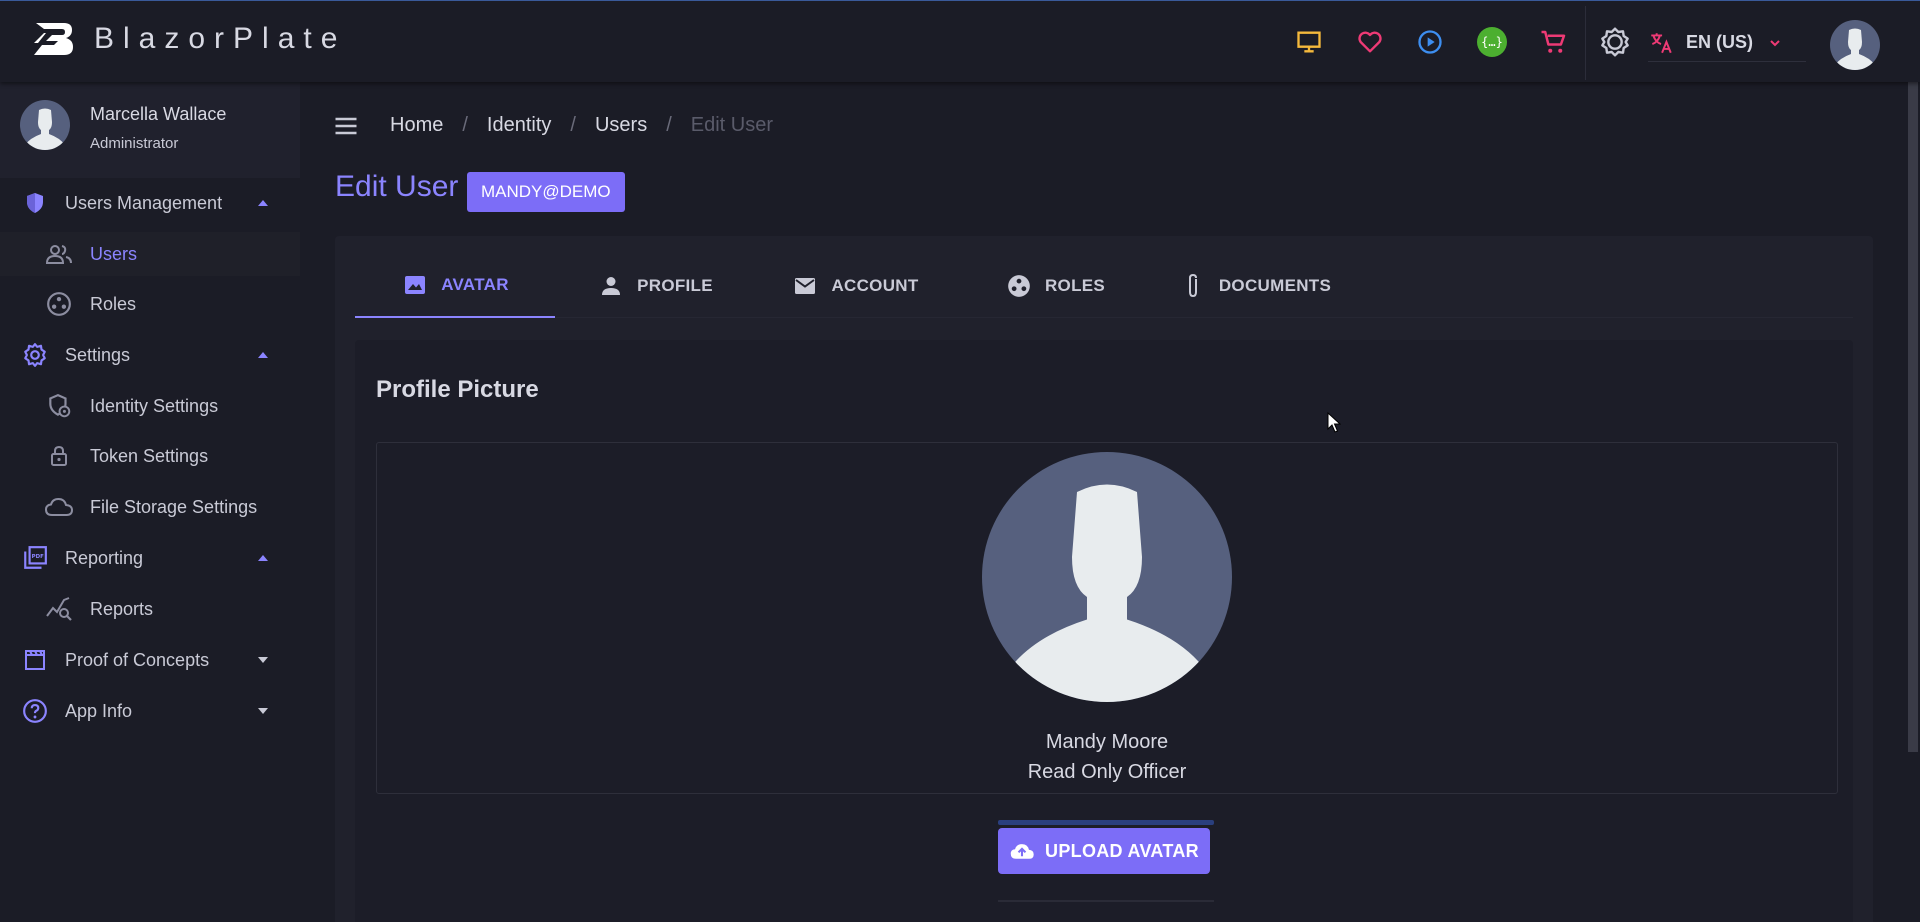 This screenshot has height=922, width=1920. Describe the element at coordinates (960, 41) in the screenshot. I see `top-app-bar: BlazorPlate {…} EN (US)` at that location.